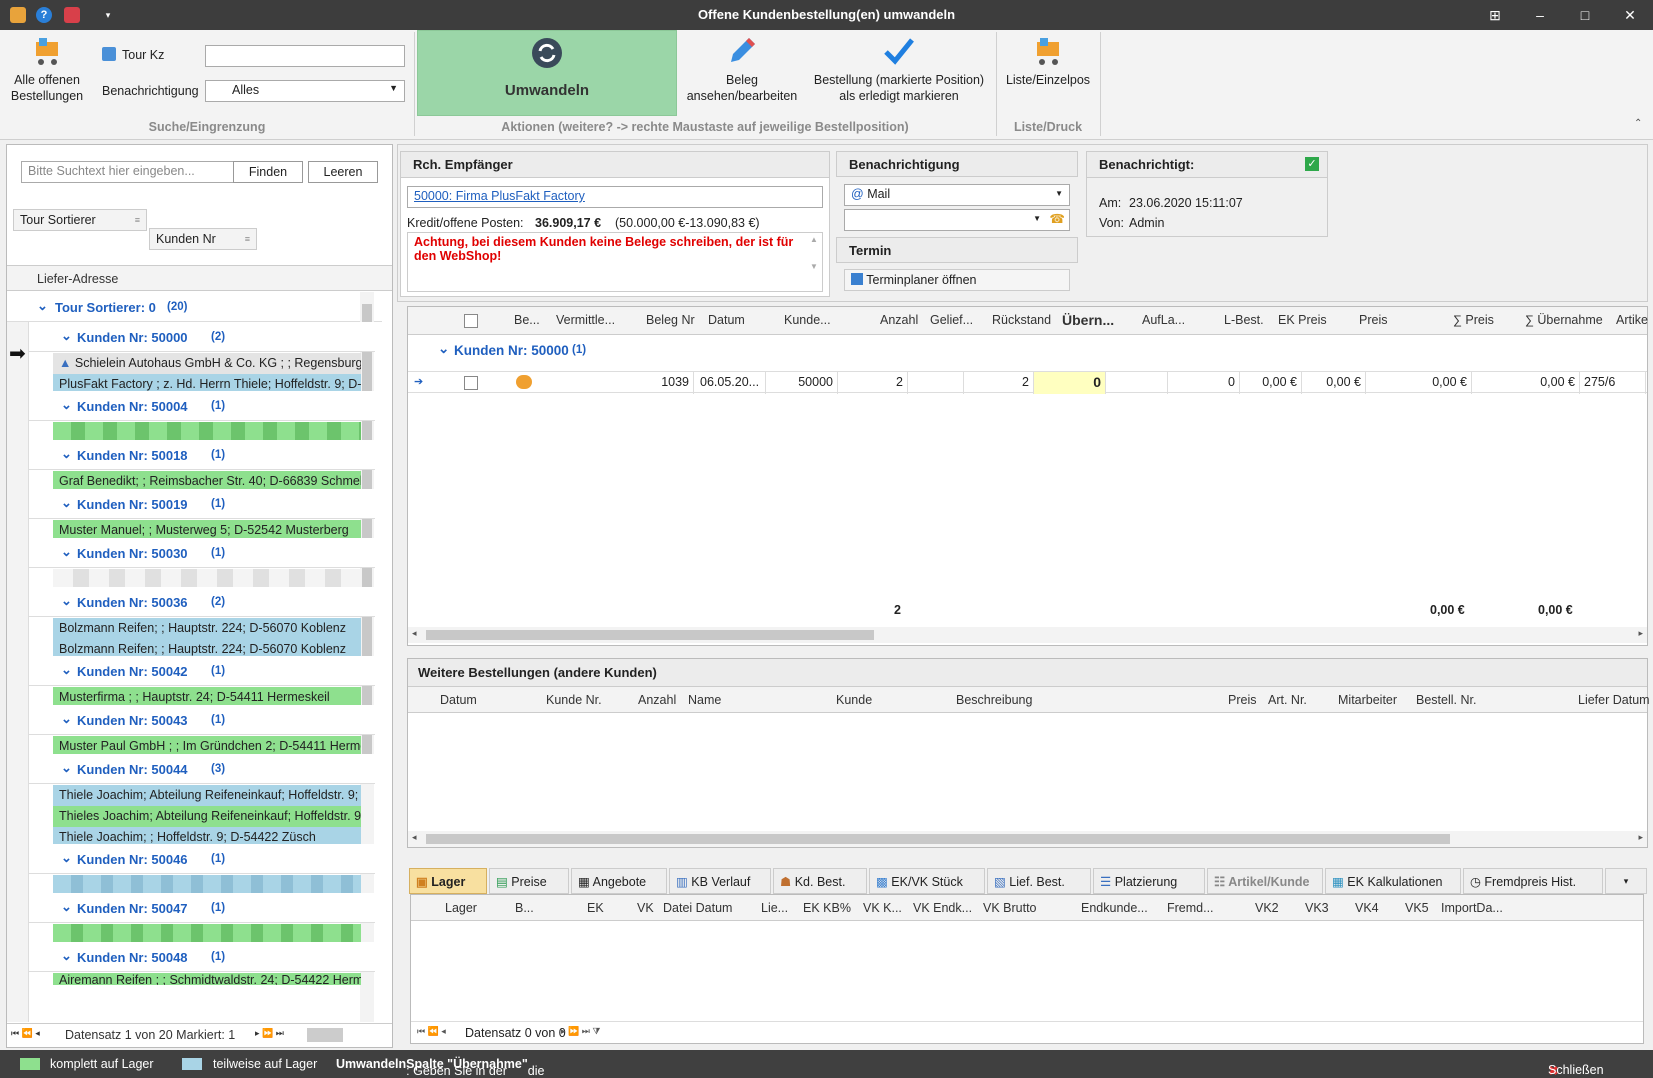 Image resolution: width=1653 pixels, height=1078 pixels. Describe the element at coordinates (202, 337) in the screenshot. I see `group-50000: ⌄ Kunden Nr: 50000 (2)` at that location.